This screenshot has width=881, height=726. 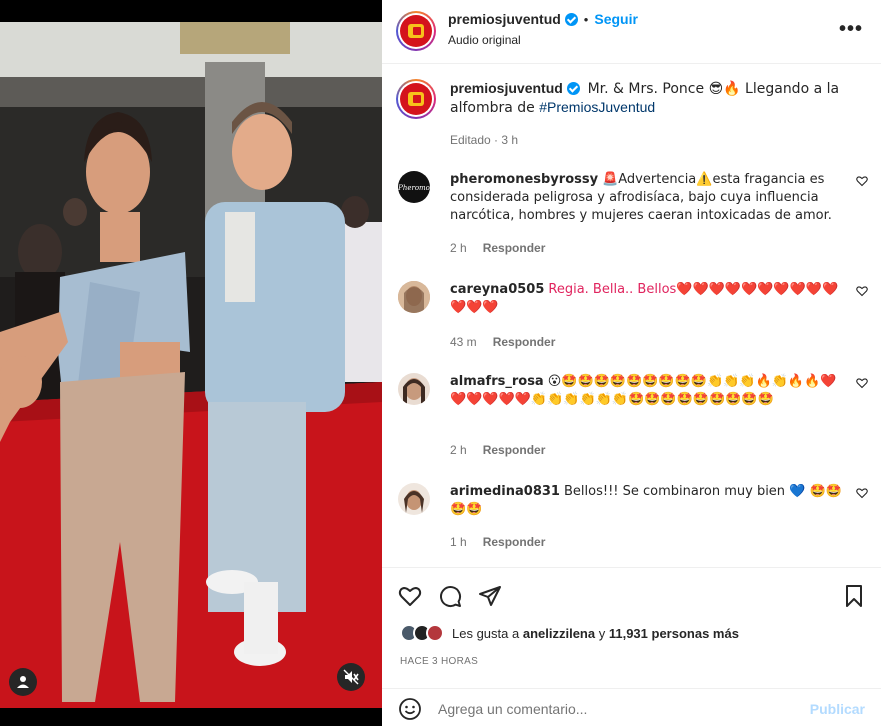 What do you see at coordinates (674, 633) in the screenshot?
I see `likes-count: 11,931 personas más` at bounding box center [674, 633].